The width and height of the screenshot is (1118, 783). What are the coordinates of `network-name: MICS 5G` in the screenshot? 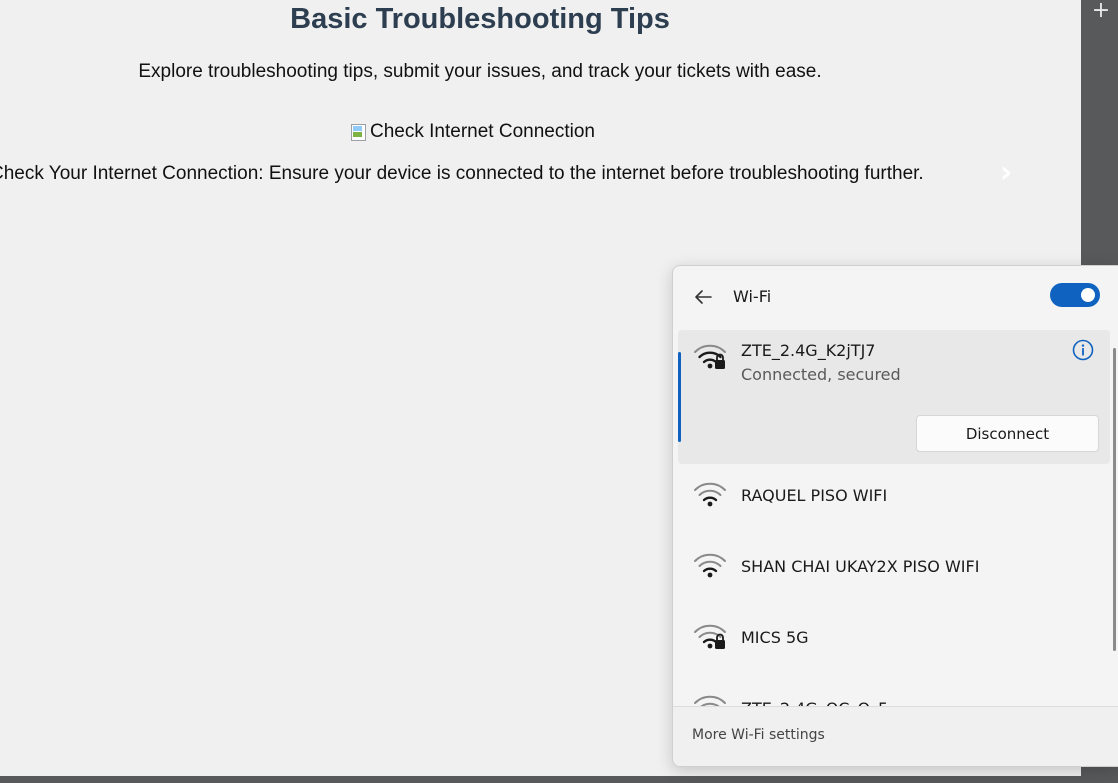 It's located at (775, 637).